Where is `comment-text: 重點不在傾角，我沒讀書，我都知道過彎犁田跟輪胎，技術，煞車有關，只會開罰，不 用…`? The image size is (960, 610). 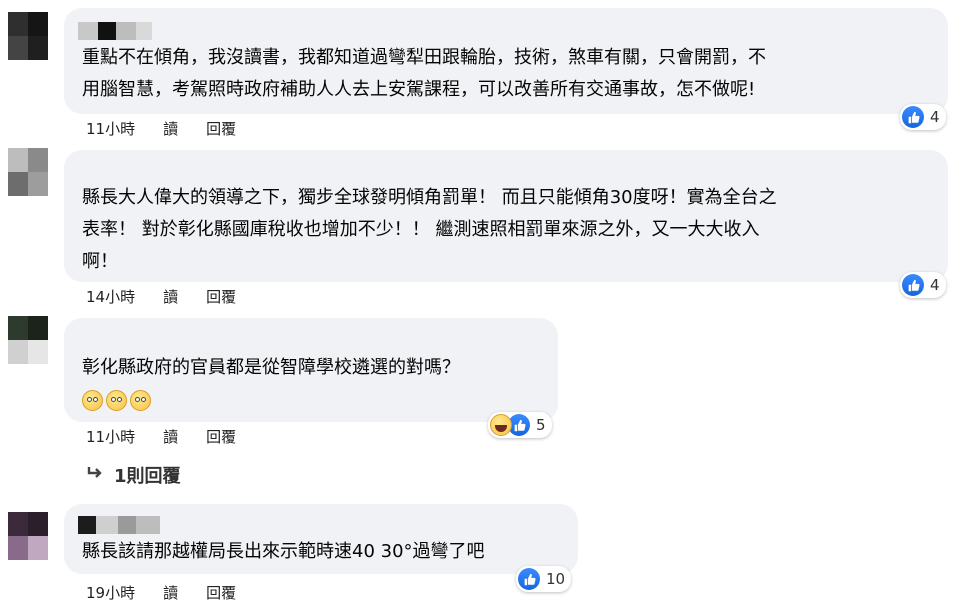 comment-text: 重點不在傾角，我沒讀書，我都知道過彎犁田跟輪胎，技術，煞車有關，只會開罰，不 用… is located at coordinates (506, 74).